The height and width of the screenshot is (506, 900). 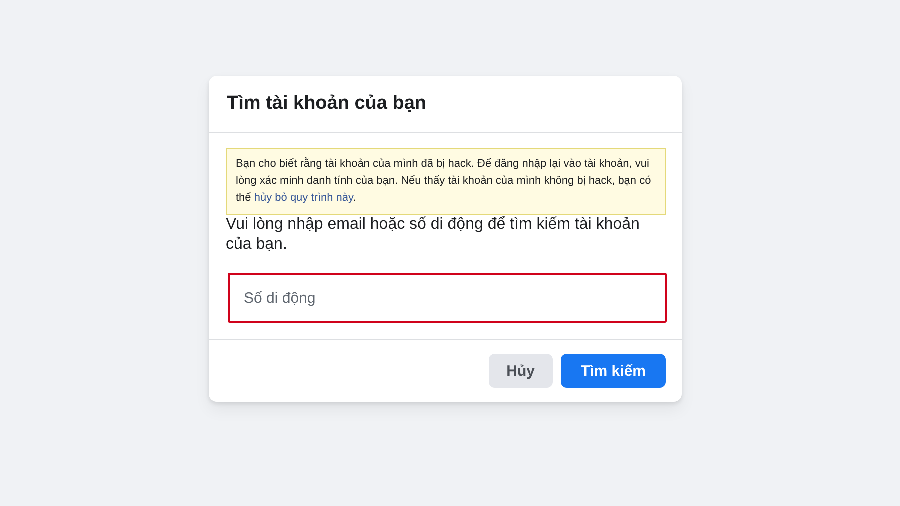 I want to click on cancel-process-link: hủy bỏ quy trình này, so click(x=304, y=198).